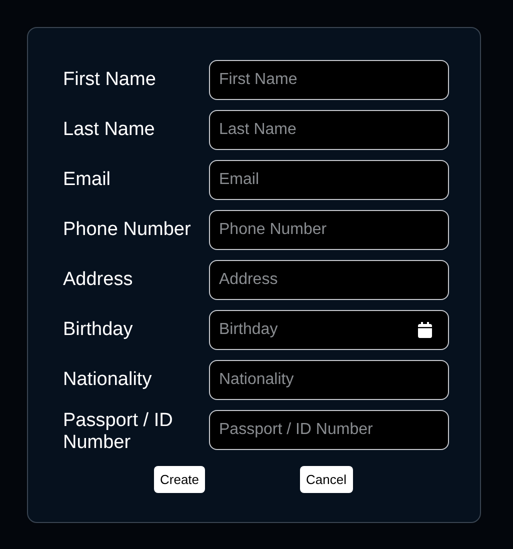  Describe the element at coordinates (329, 230) in the screenshot. I see `input-field: Phone Number` at that location.